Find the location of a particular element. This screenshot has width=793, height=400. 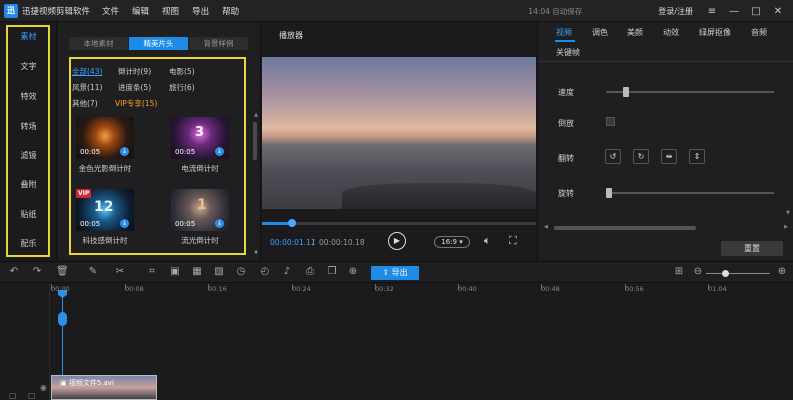

properties-hscrollbar: ◀ ▶ is located at coordinates (666, 227).